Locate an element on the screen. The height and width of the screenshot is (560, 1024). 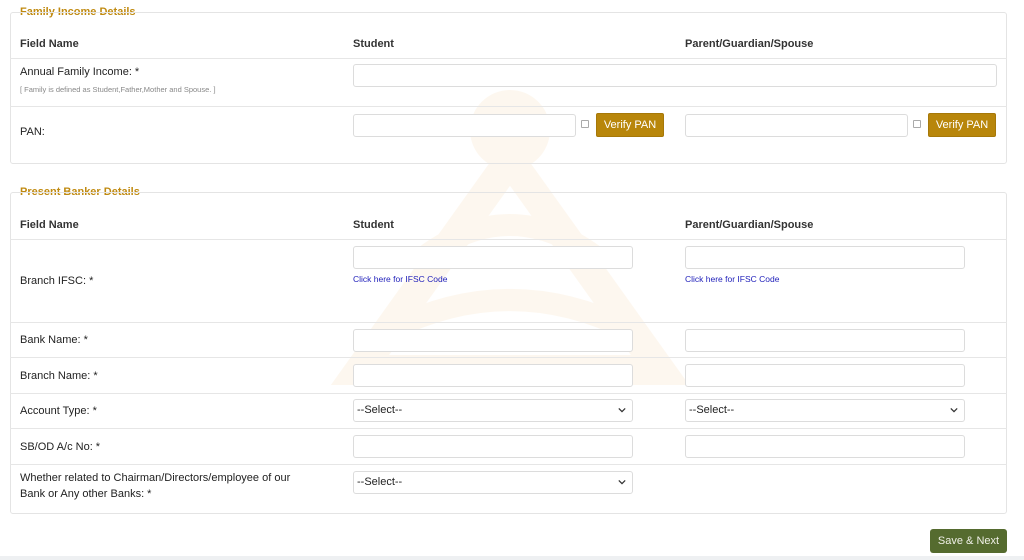
related-select: --Select-- is located at coordinates (493, 482).